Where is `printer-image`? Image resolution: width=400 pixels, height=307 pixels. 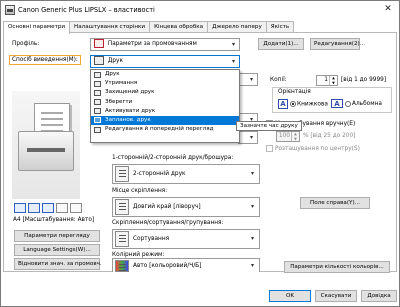
printer-image is located at coordinates (46, 151).